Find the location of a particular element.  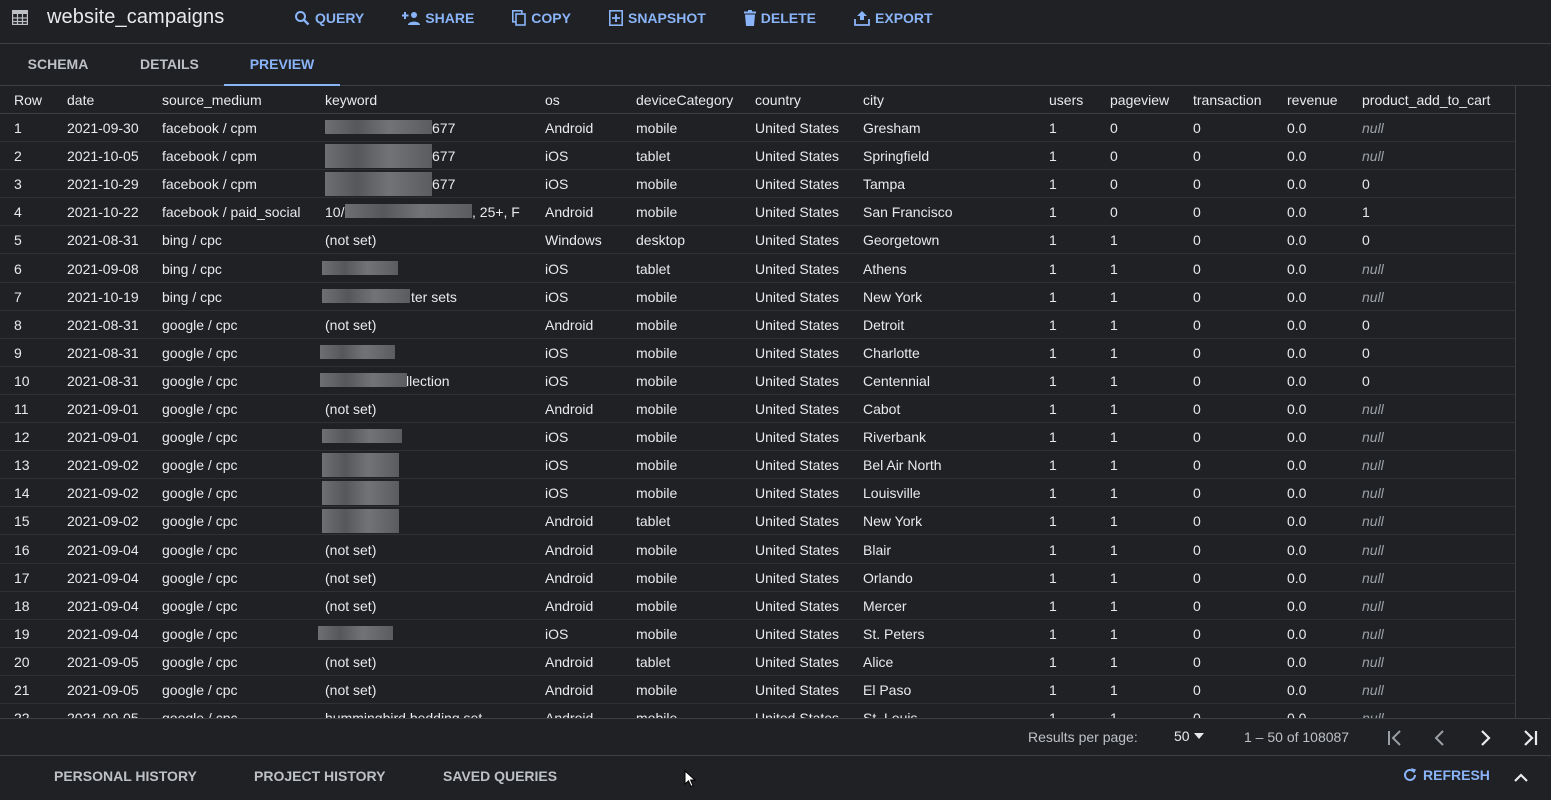

cell-product-add-to-cart: 0 is located at coordinates (1366, 380).